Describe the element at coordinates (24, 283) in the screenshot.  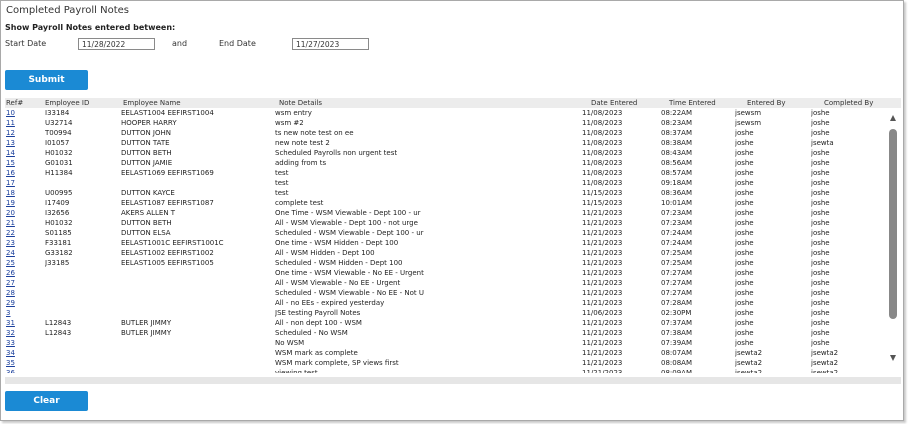
I see `ref-link: 27` at that location.